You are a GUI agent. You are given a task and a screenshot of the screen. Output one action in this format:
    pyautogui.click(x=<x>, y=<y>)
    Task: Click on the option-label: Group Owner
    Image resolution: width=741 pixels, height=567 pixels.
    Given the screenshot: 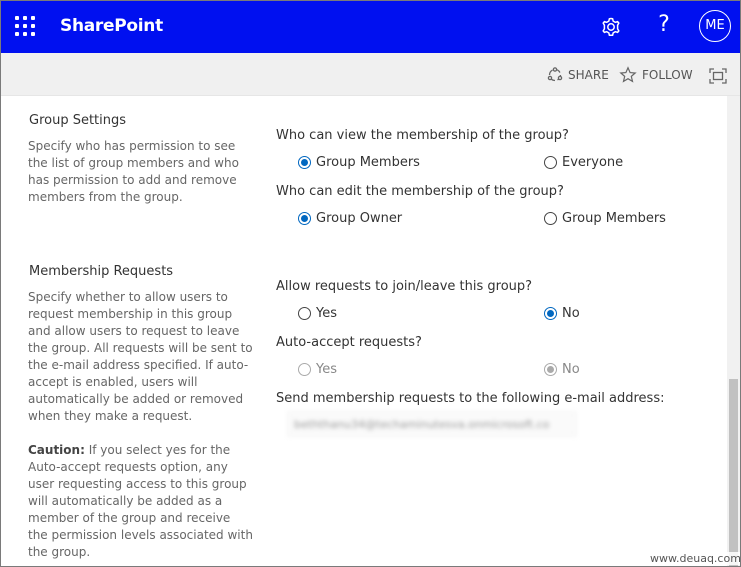 What is the action you would take?
    pyautogui.click(x=359, y=218)
    